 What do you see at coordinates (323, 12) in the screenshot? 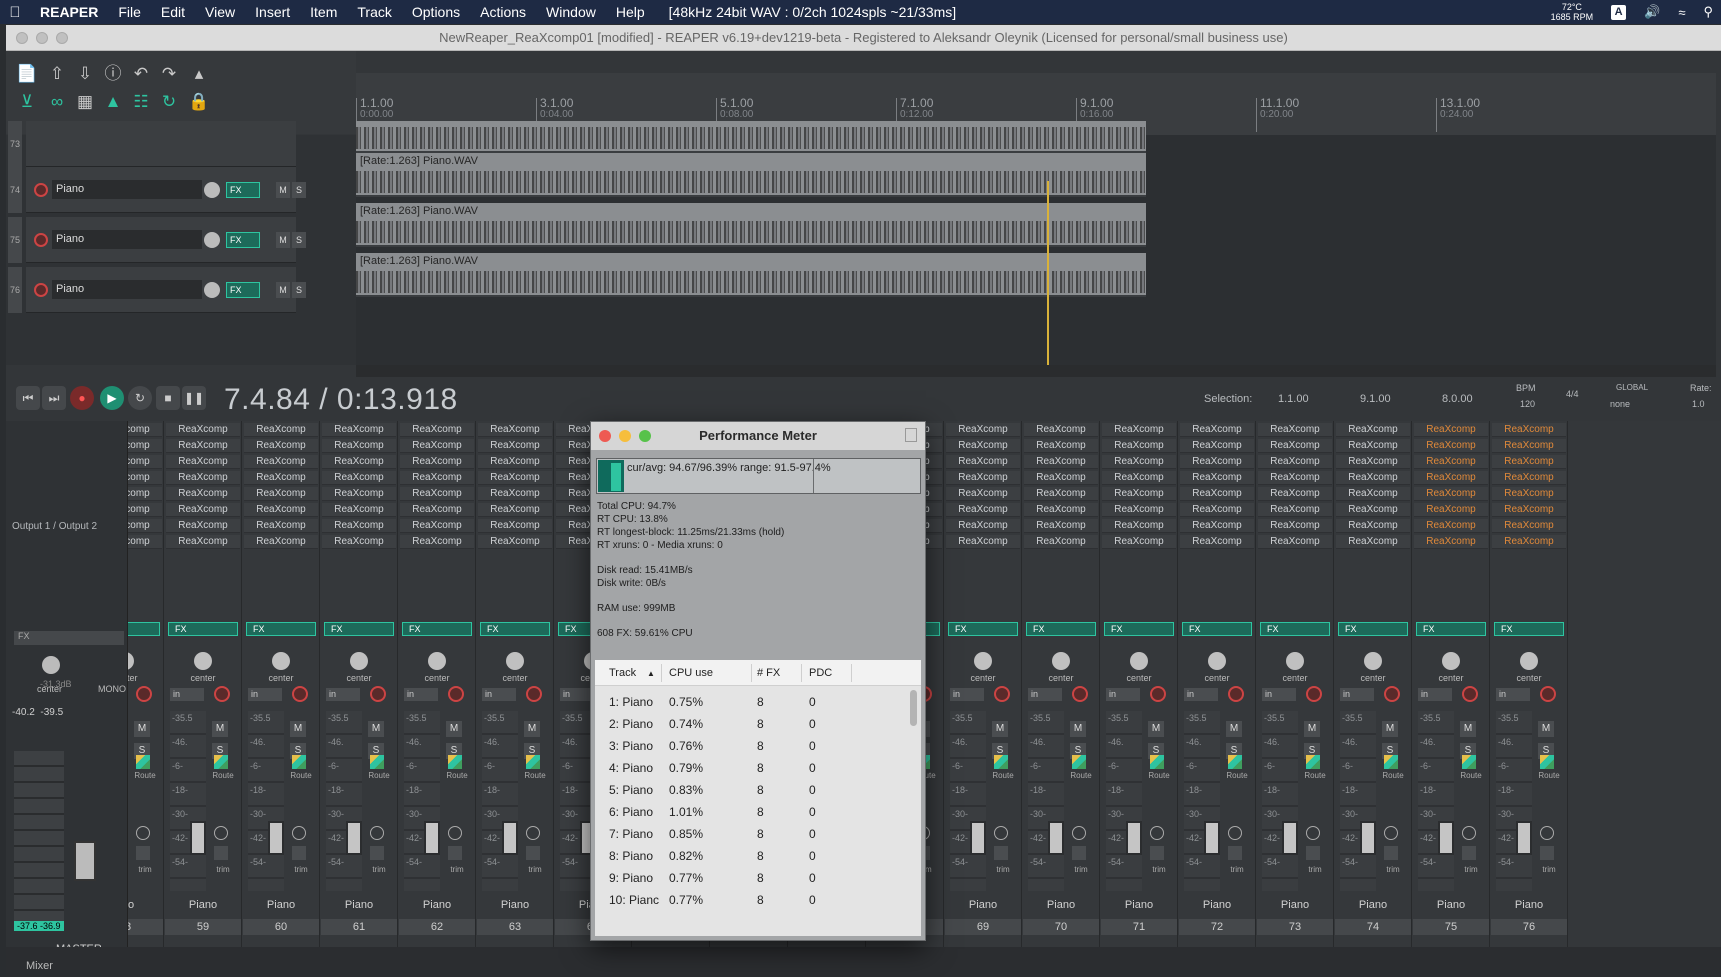
I see `menu-item: Item` at bounding box center [323, 12].